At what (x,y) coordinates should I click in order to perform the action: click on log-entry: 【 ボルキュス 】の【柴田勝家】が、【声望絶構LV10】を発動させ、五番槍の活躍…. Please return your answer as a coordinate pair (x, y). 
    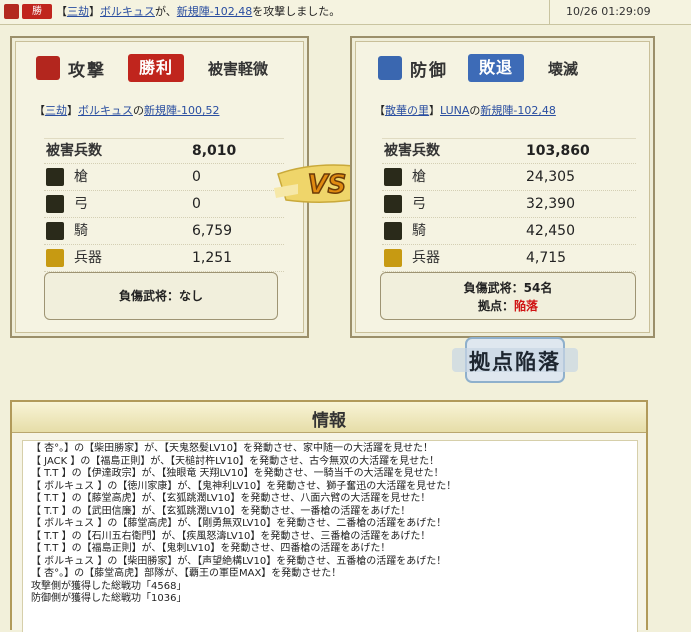
    Looking at the image, I should click on (239, 561).